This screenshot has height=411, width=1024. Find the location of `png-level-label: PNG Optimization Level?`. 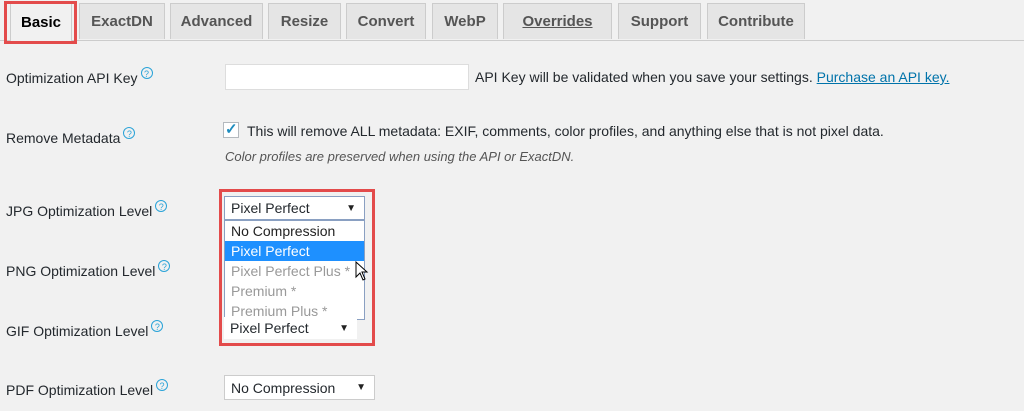

png-level-label: PNG Optimization Level? is located at coordinates (88, 269).